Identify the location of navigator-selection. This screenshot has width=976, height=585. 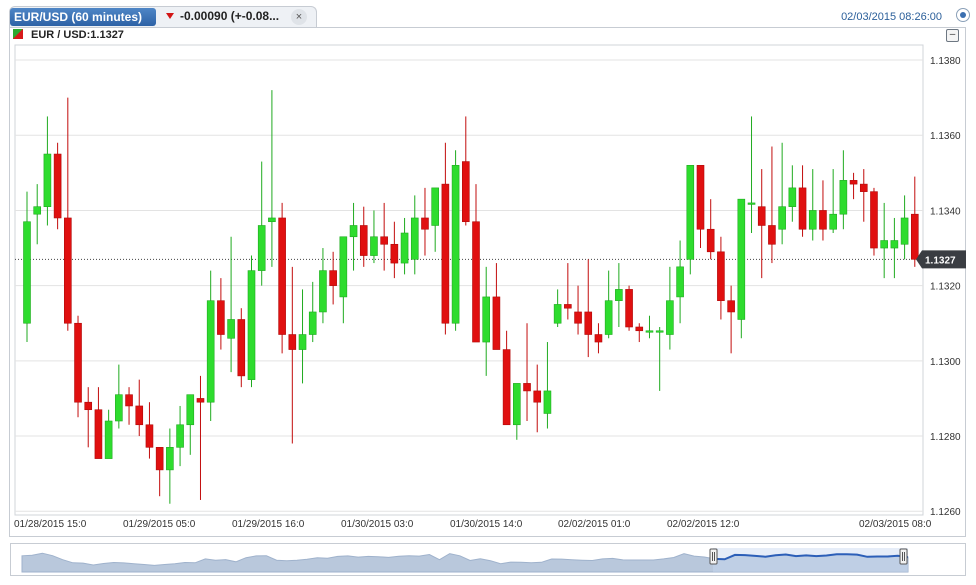
(810, 560).